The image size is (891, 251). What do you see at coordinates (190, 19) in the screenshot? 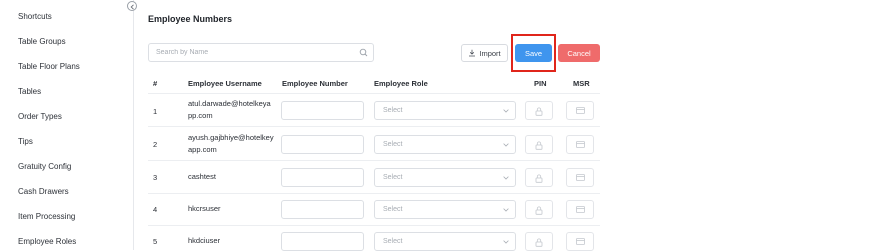
I see `page-title: Employee Numbers` at bounding box center [190, 19].